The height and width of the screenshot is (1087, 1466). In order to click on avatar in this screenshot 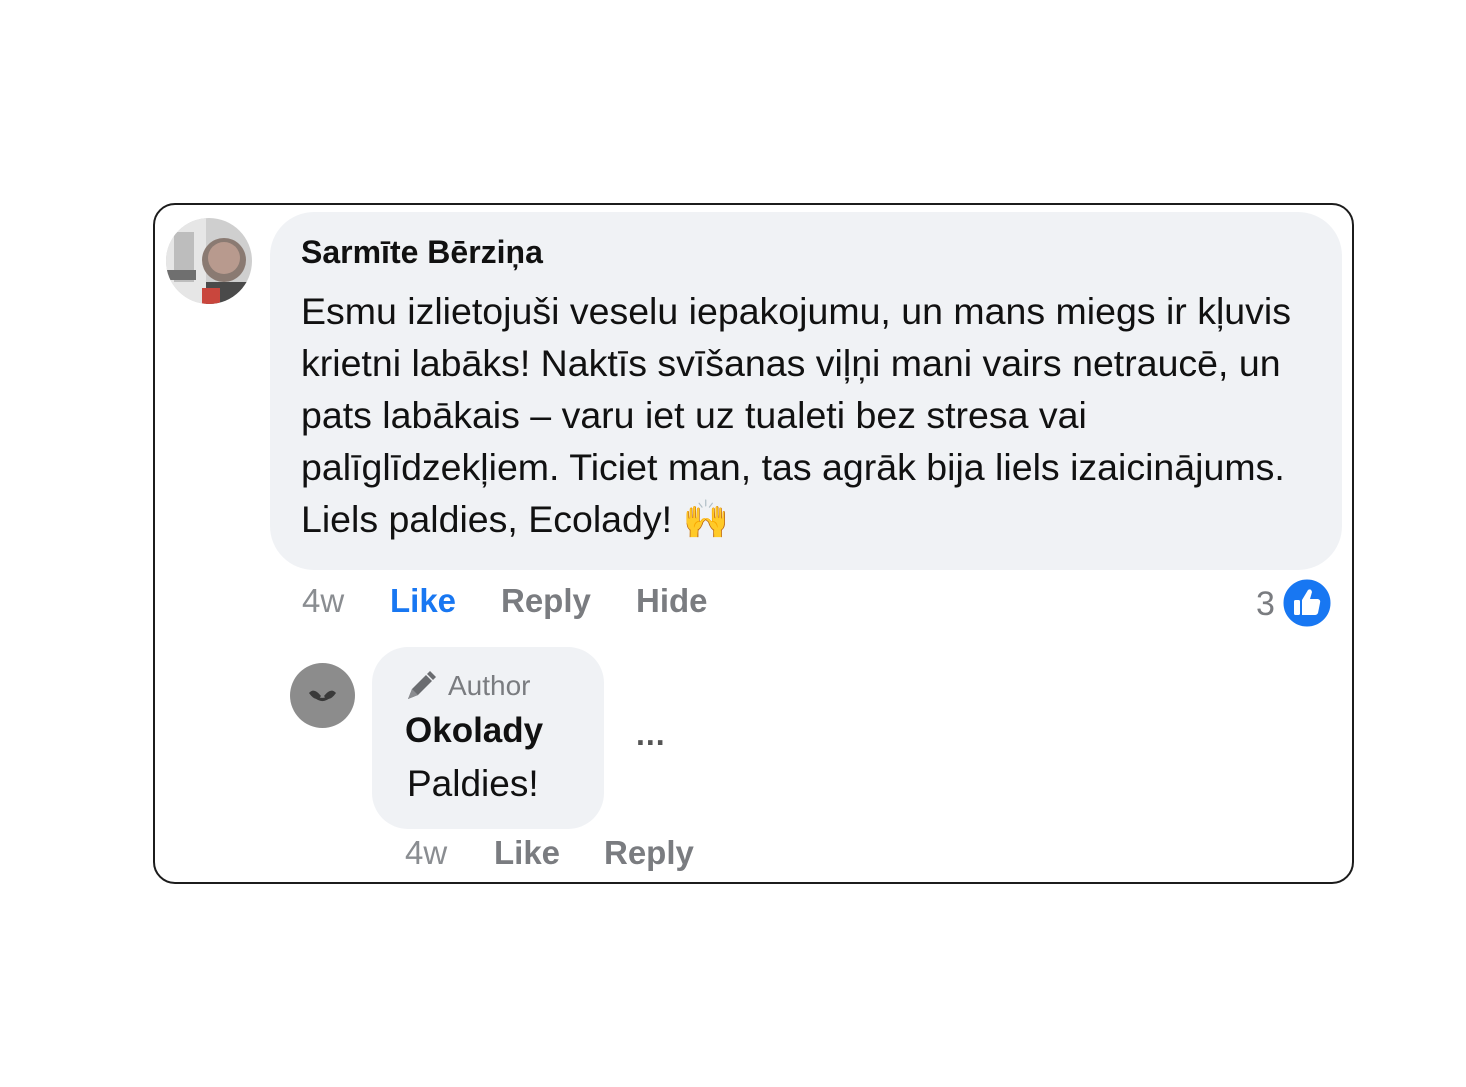, I will do `click(209, 261)`.